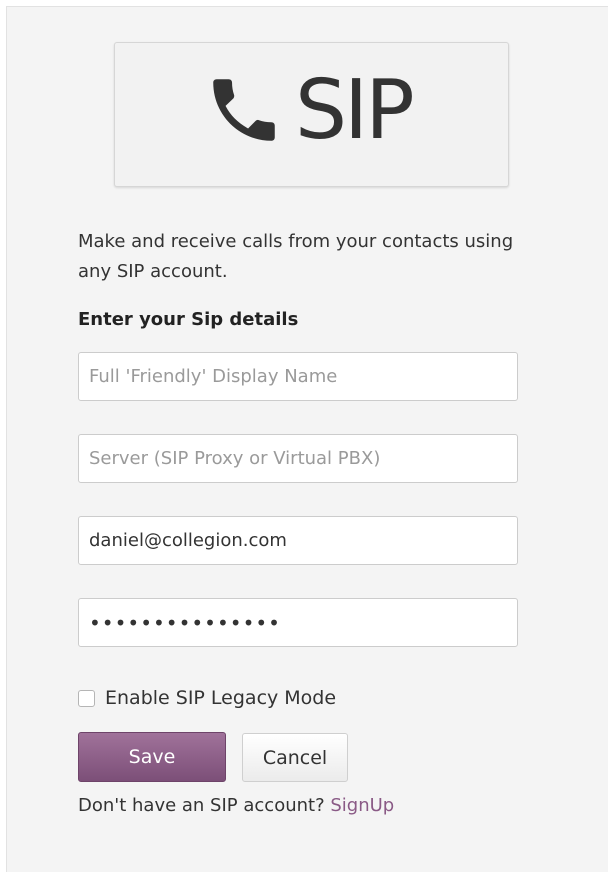  I want to click on signup-prompt-text: Don't have an SIP account?, so click(201, 805).